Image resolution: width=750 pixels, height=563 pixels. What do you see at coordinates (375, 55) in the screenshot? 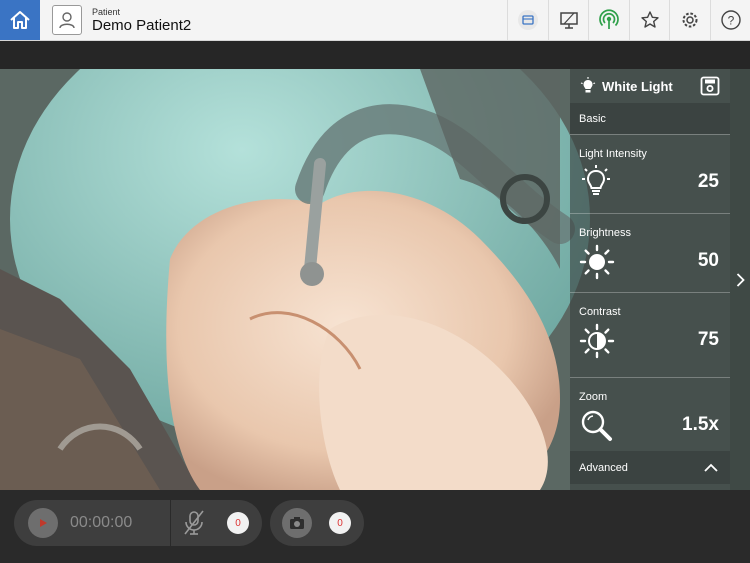
I see `toolbar-spacer` at bounding box center [375, 55].